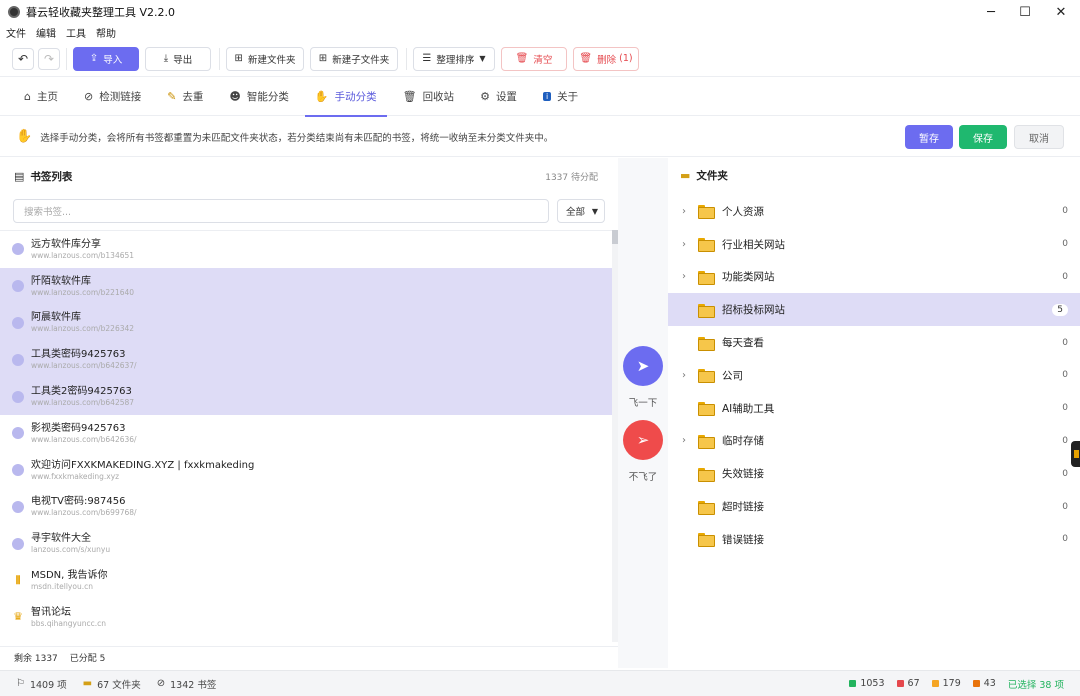 This screenshot has width=1080, height=696. I want to click on clear-button: 🗑 清空, so click(534, 58).